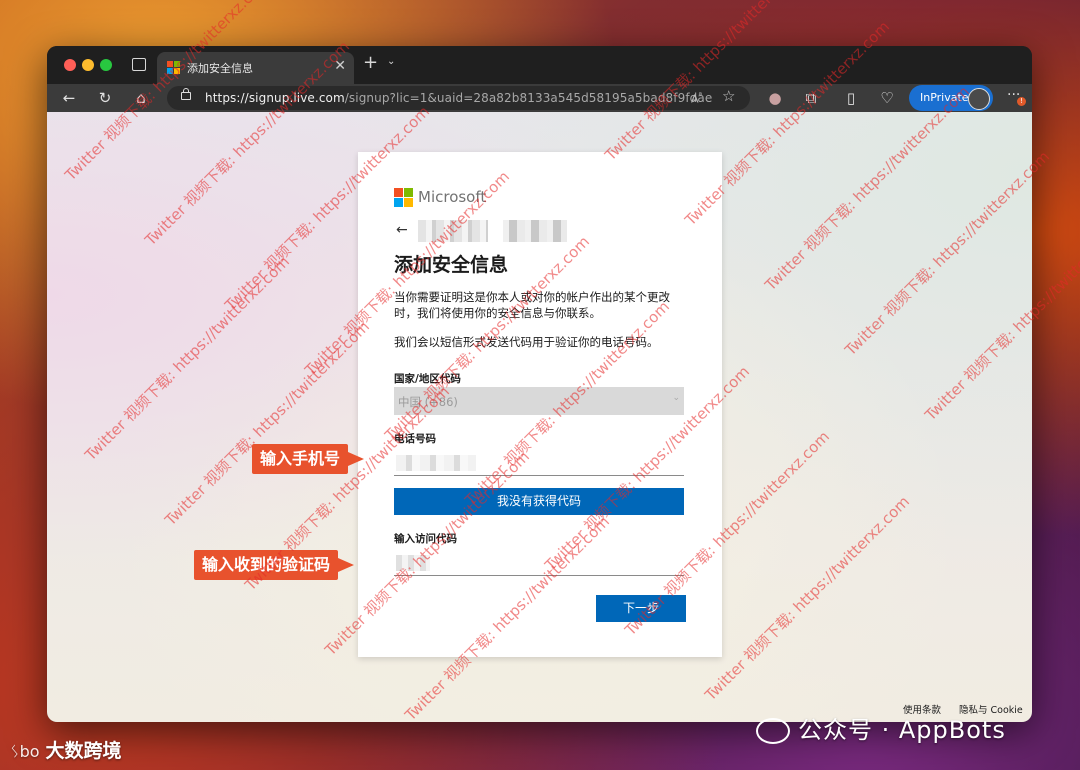 This screenshot has width=1080, height=770. Describe the element at coordinates (370, 63) in the screenshot. I see `new-tab-icon: +` at that location.